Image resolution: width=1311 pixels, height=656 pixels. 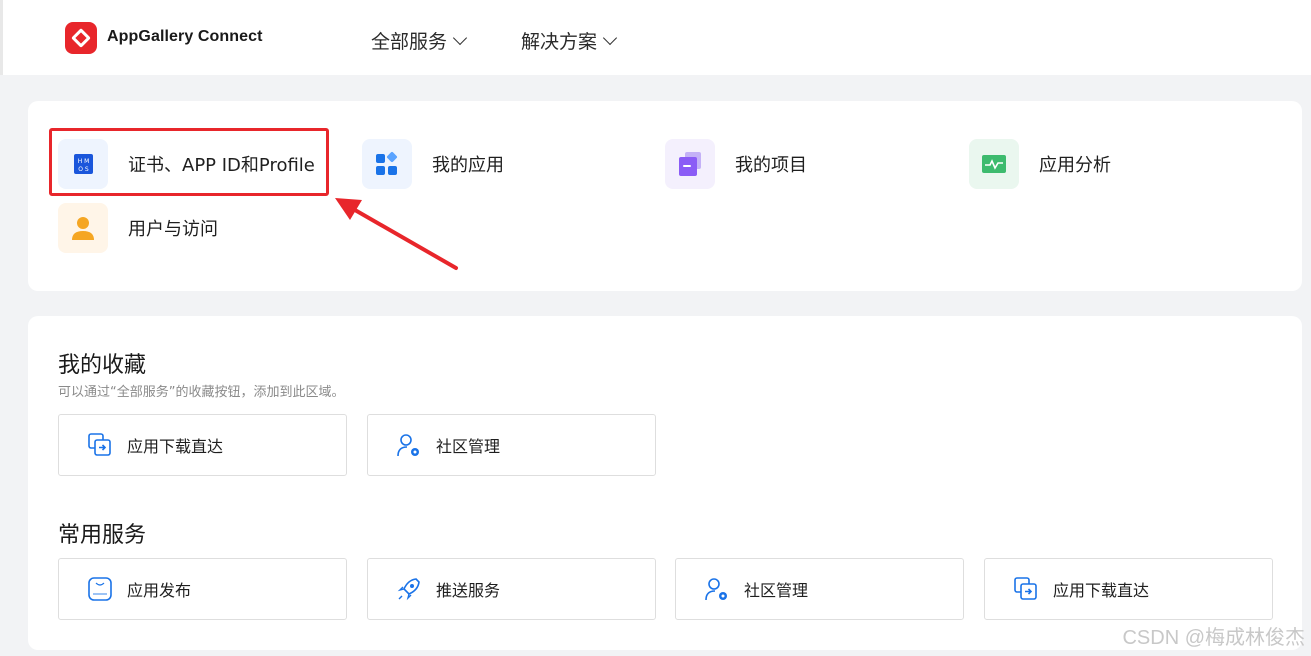 What do you see at coordinates (202, 589) in the screenshot?
I see `common-app-release: 应用发布` at bounding box center [202, 589].